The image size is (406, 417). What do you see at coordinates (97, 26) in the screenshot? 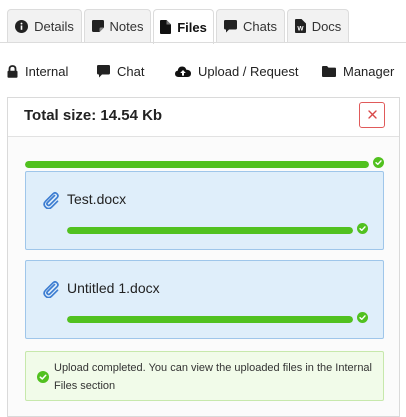
I see `sticky-note-icon` at bounding box center [97, 26].